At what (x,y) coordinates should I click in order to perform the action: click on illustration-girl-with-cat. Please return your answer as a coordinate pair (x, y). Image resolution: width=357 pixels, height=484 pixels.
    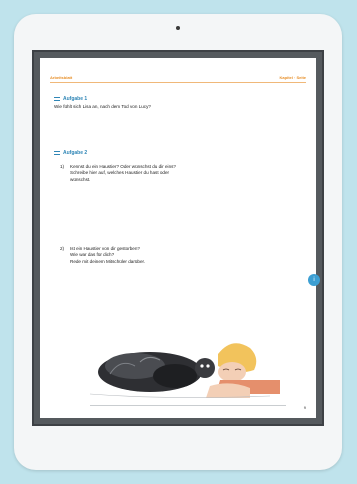
    Looking at the image, I should click on (184, 370).